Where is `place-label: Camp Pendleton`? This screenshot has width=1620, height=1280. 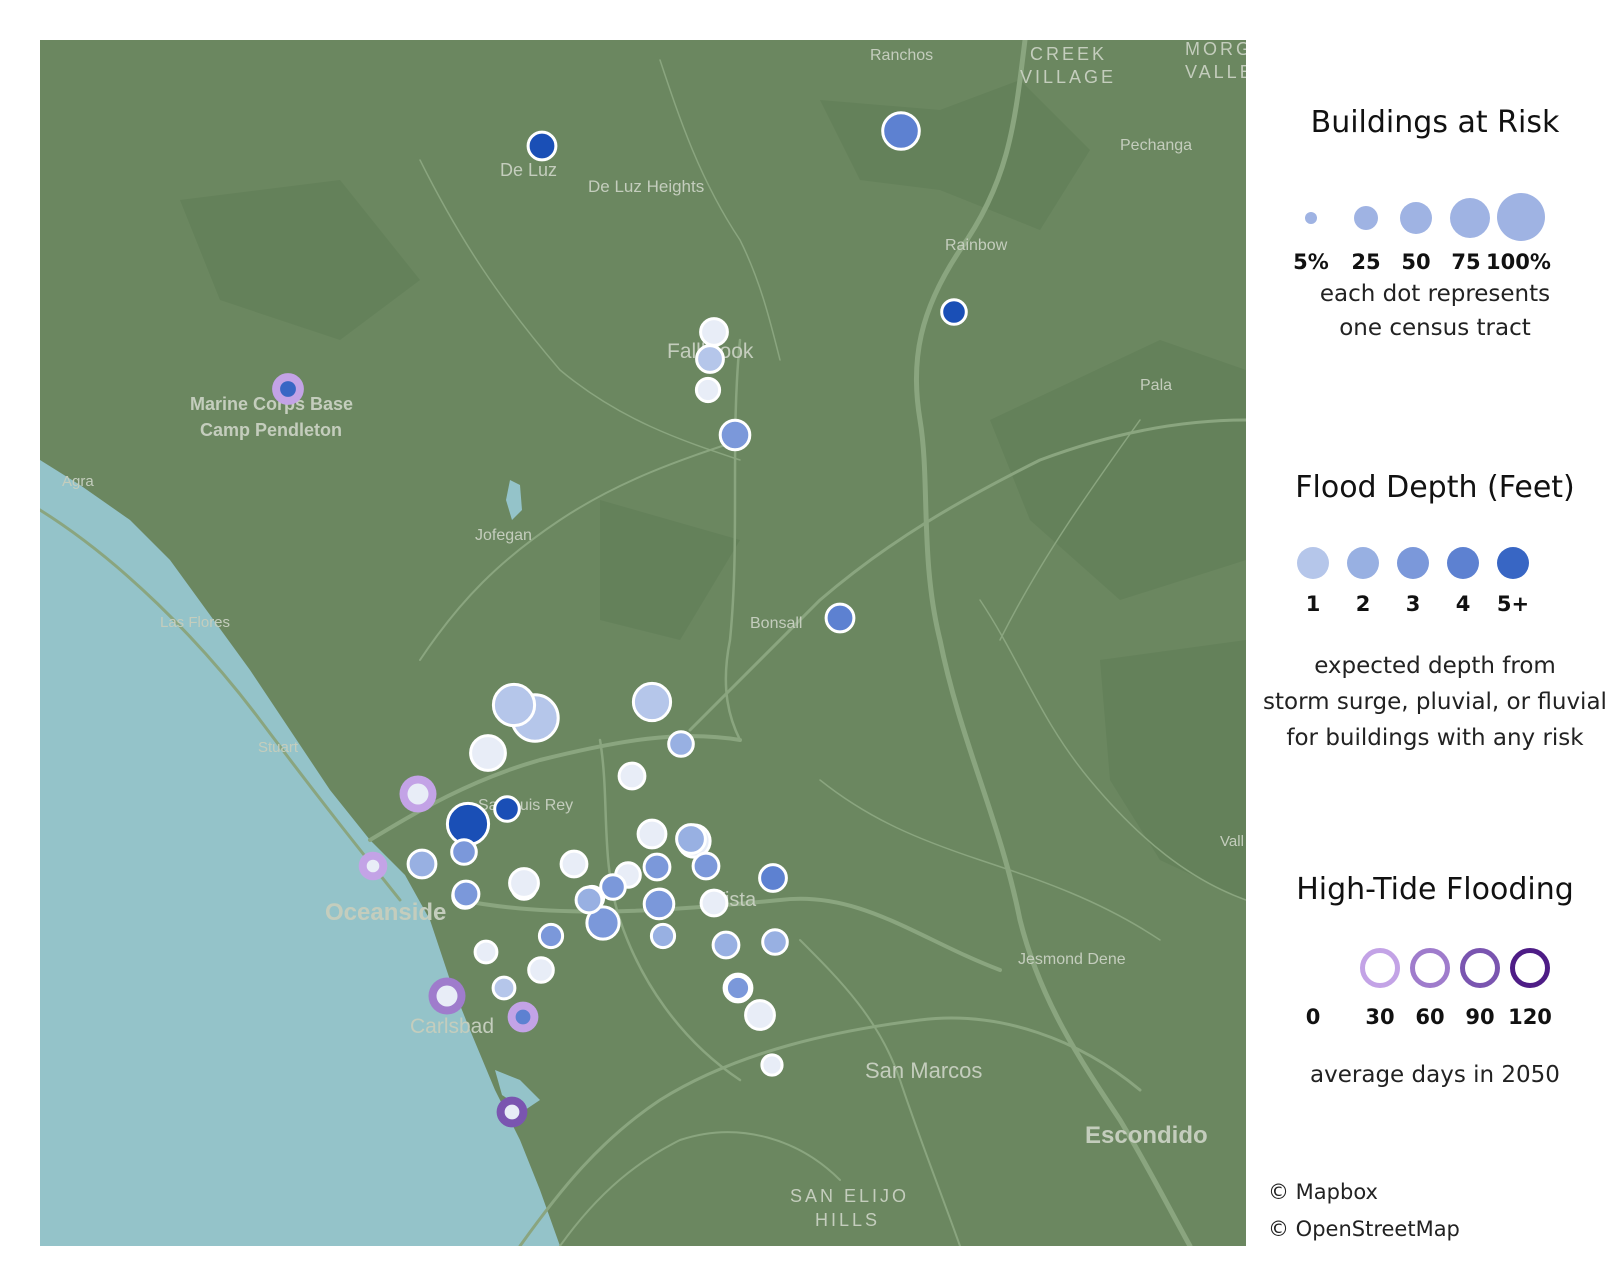 place-label: Camp Pendleton is located at coordinates (271, 430).